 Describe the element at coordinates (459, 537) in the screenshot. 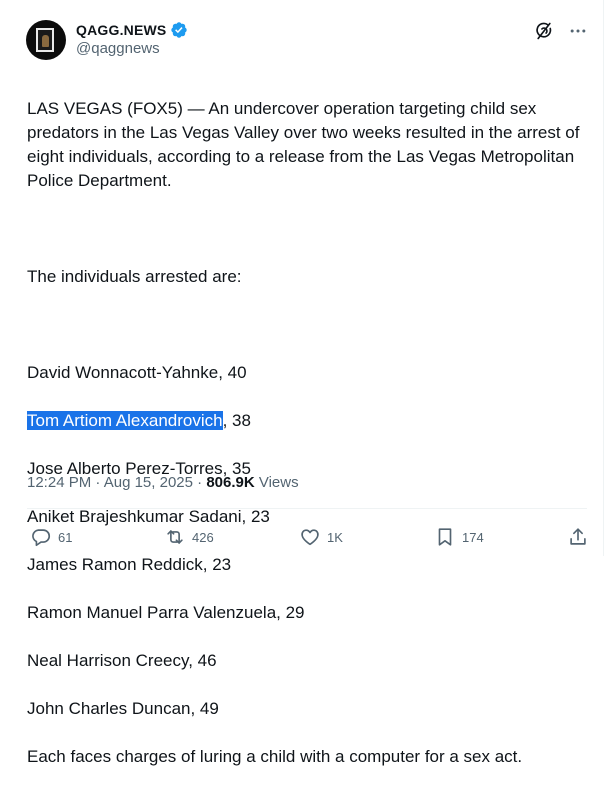

I see `bookmark-button: 174` at that location.